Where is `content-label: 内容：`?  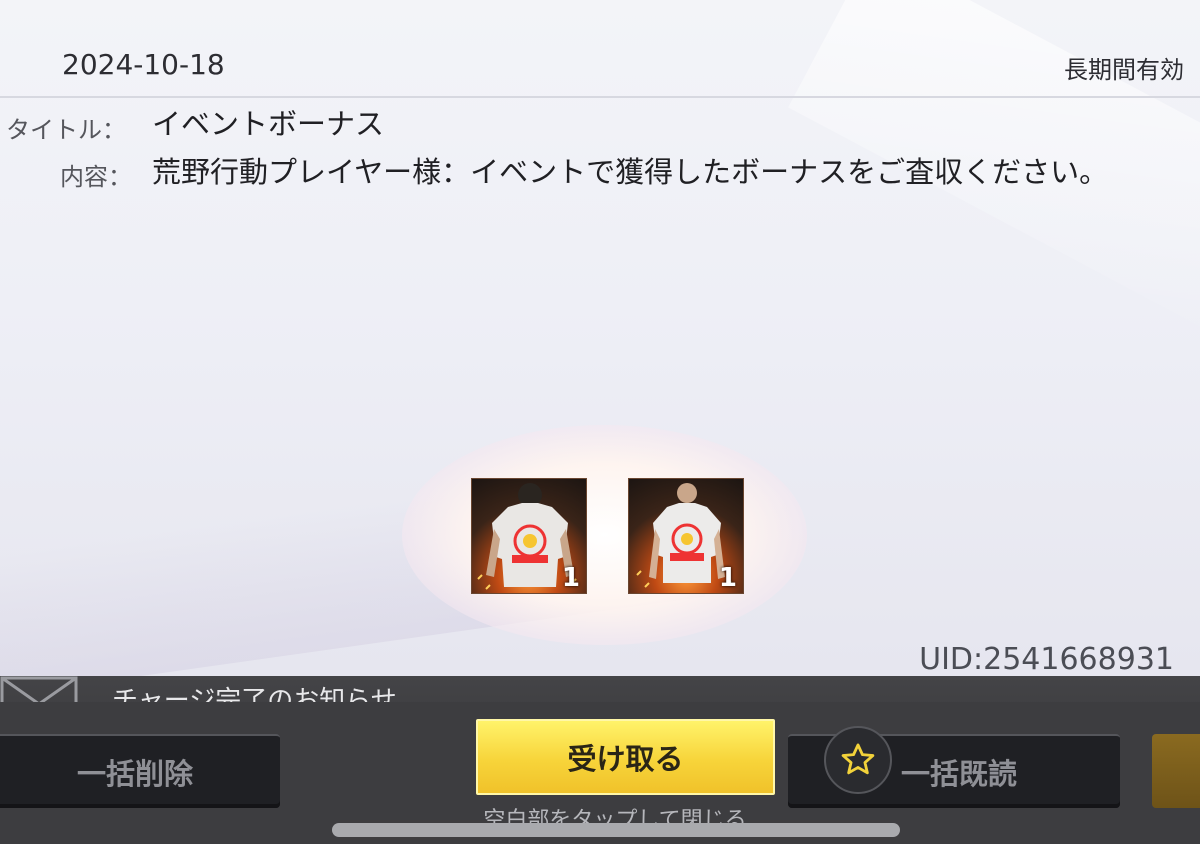 content-label: 内容： is located at coordinates (96, 177).